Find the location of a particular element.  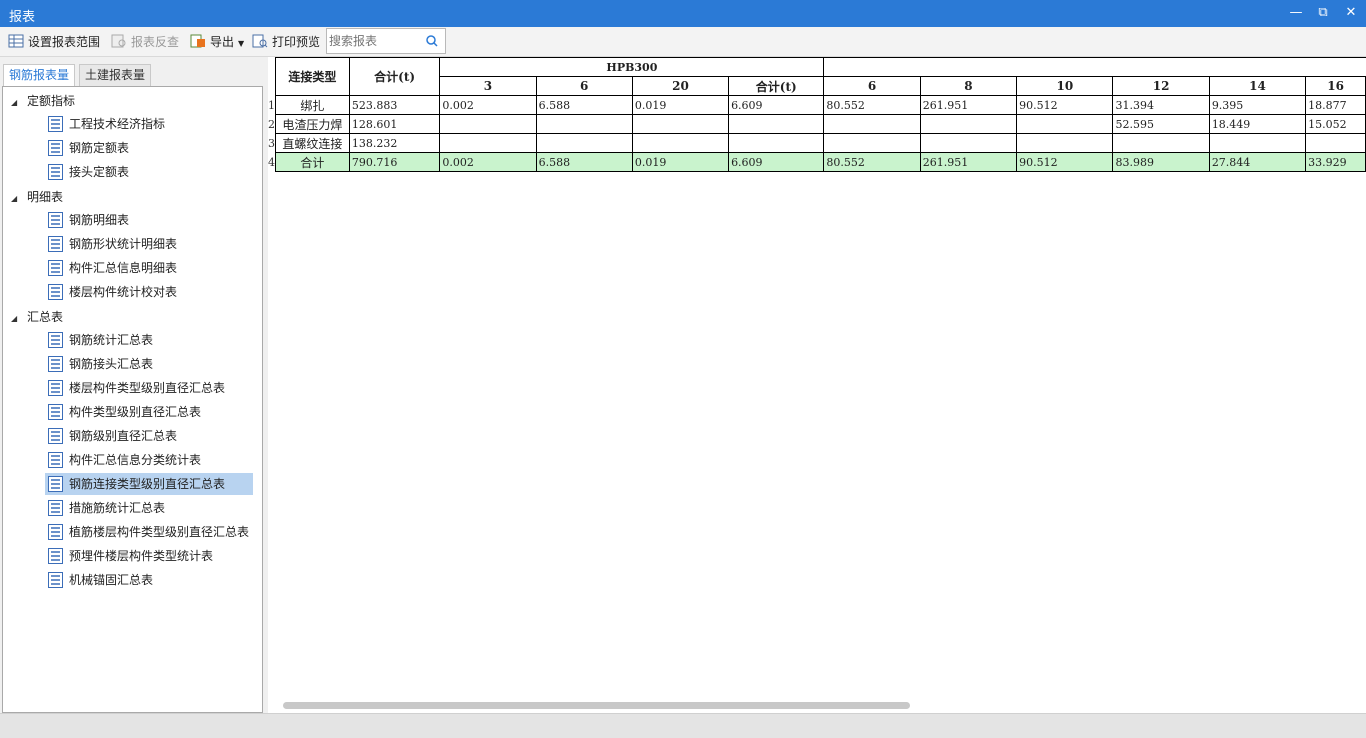

cell-value: 27.844 is located at coordinates (1257, 162).